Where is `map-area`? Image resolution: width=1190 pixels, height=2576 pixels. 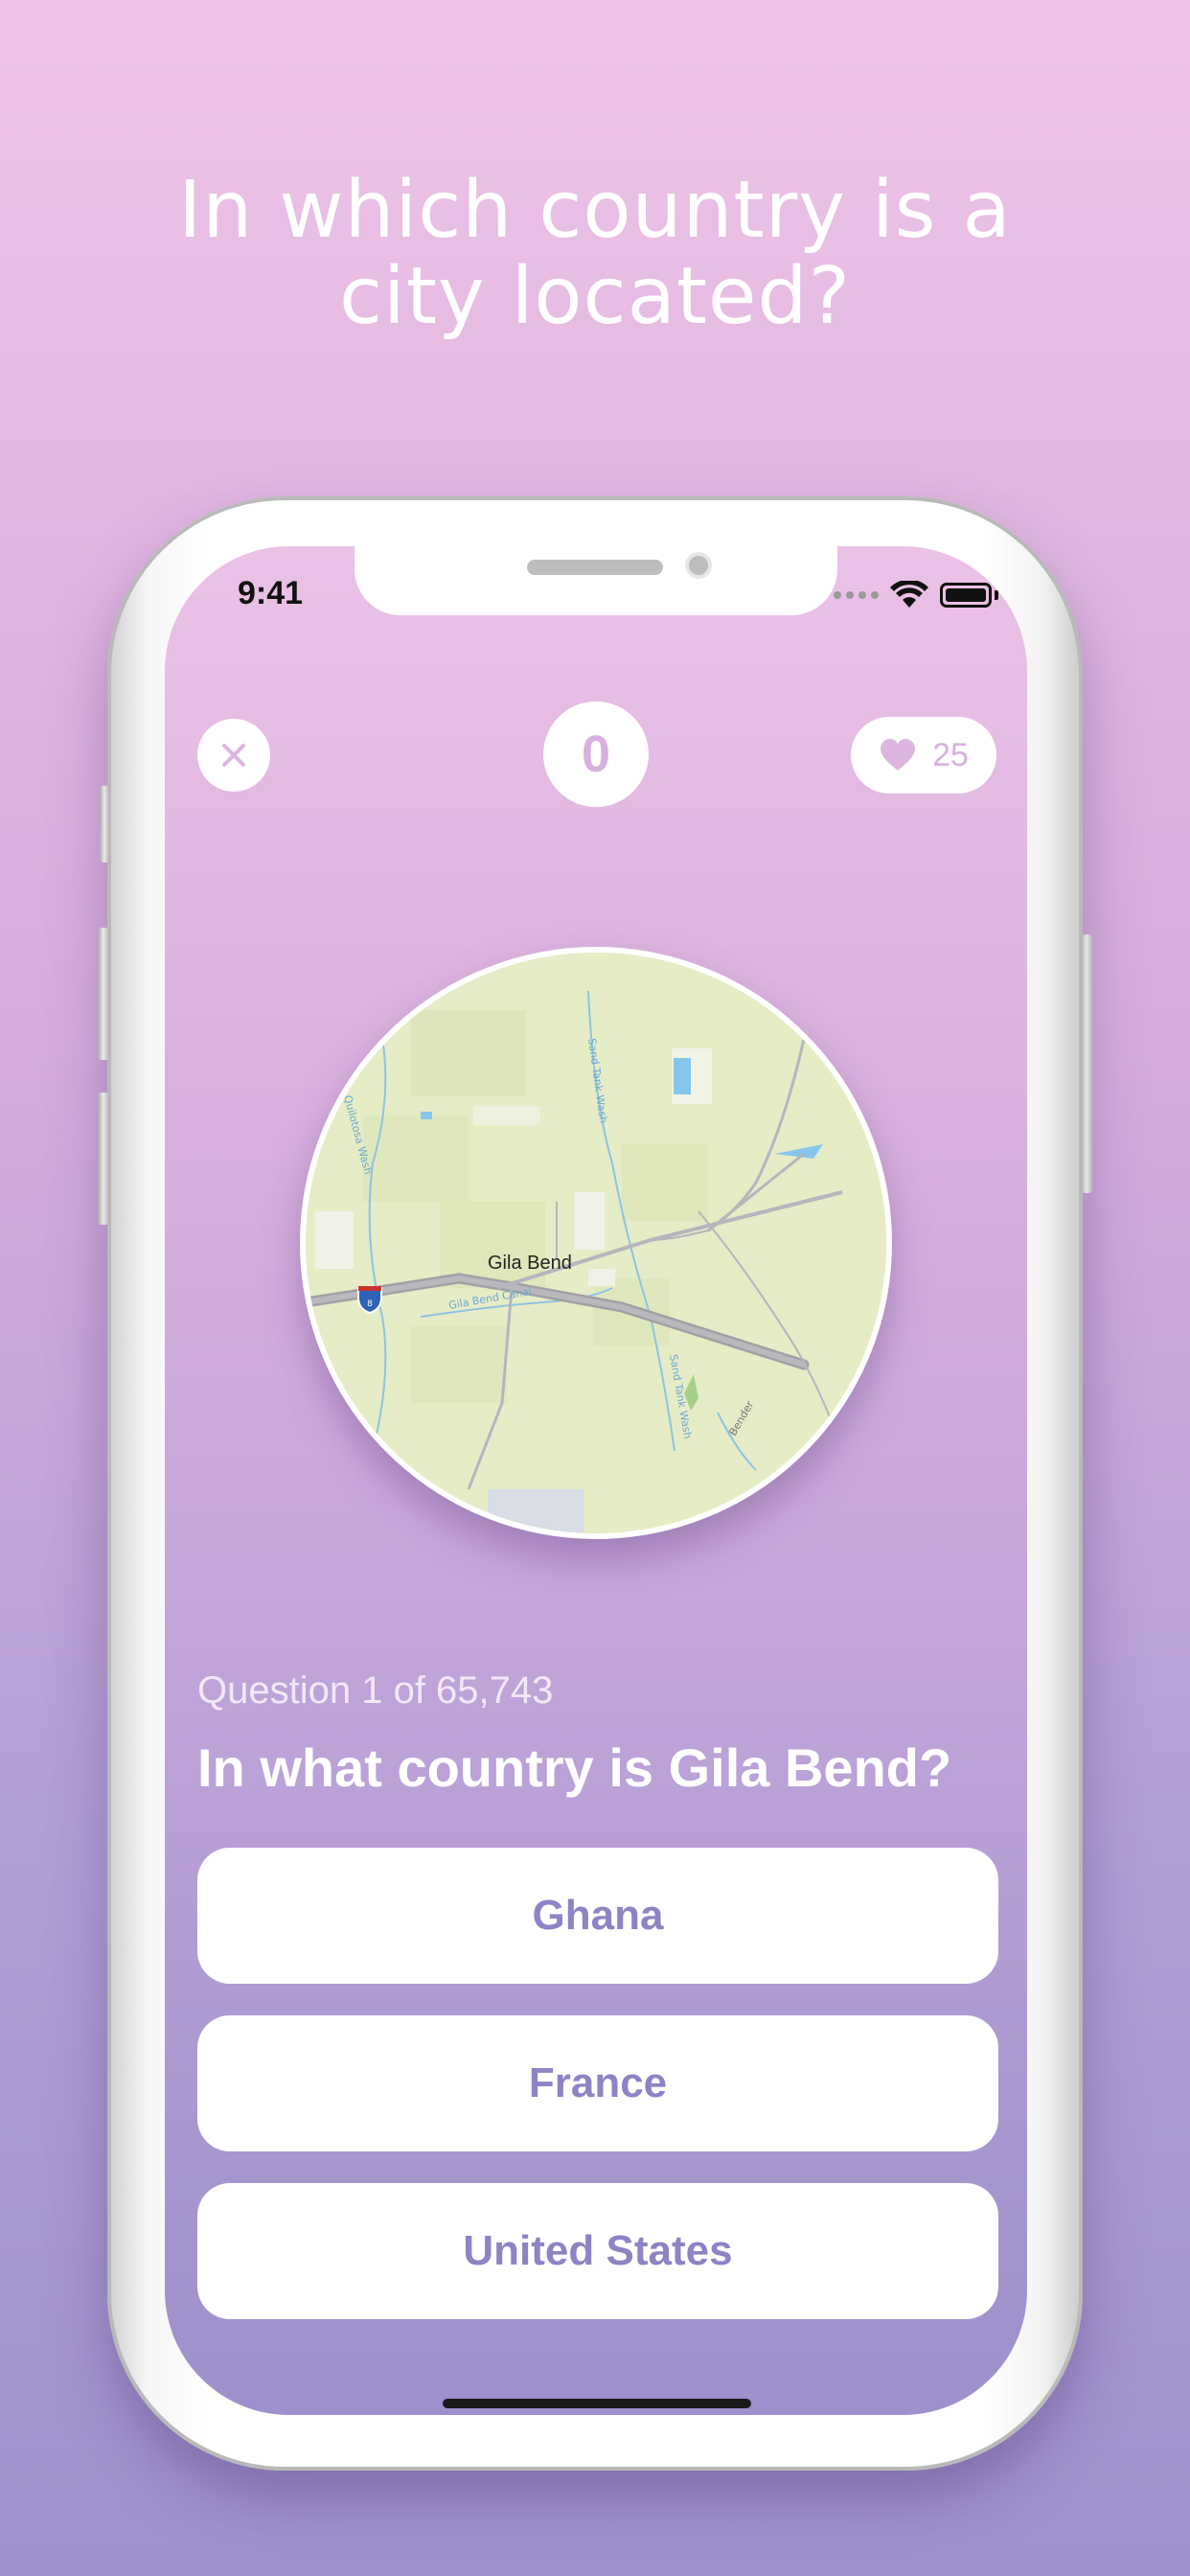
map-area is located at coordinates (536, 1511).